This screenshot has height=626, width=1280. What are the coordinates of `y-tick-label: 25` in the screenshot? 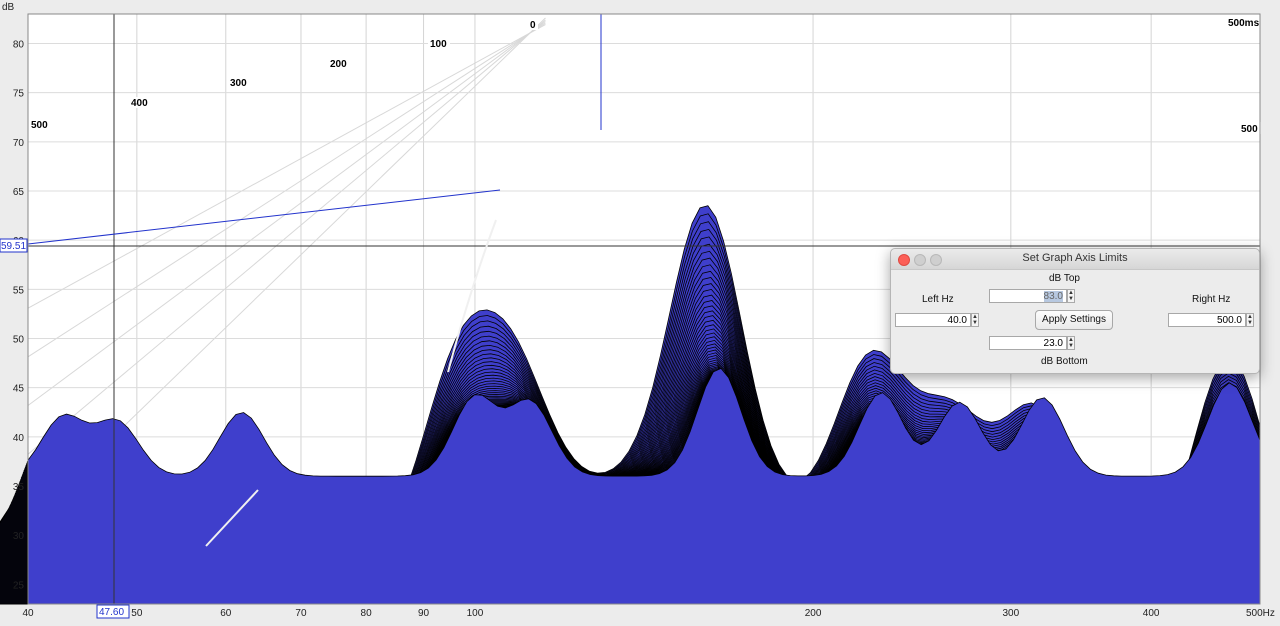 It's located at (19, 585).